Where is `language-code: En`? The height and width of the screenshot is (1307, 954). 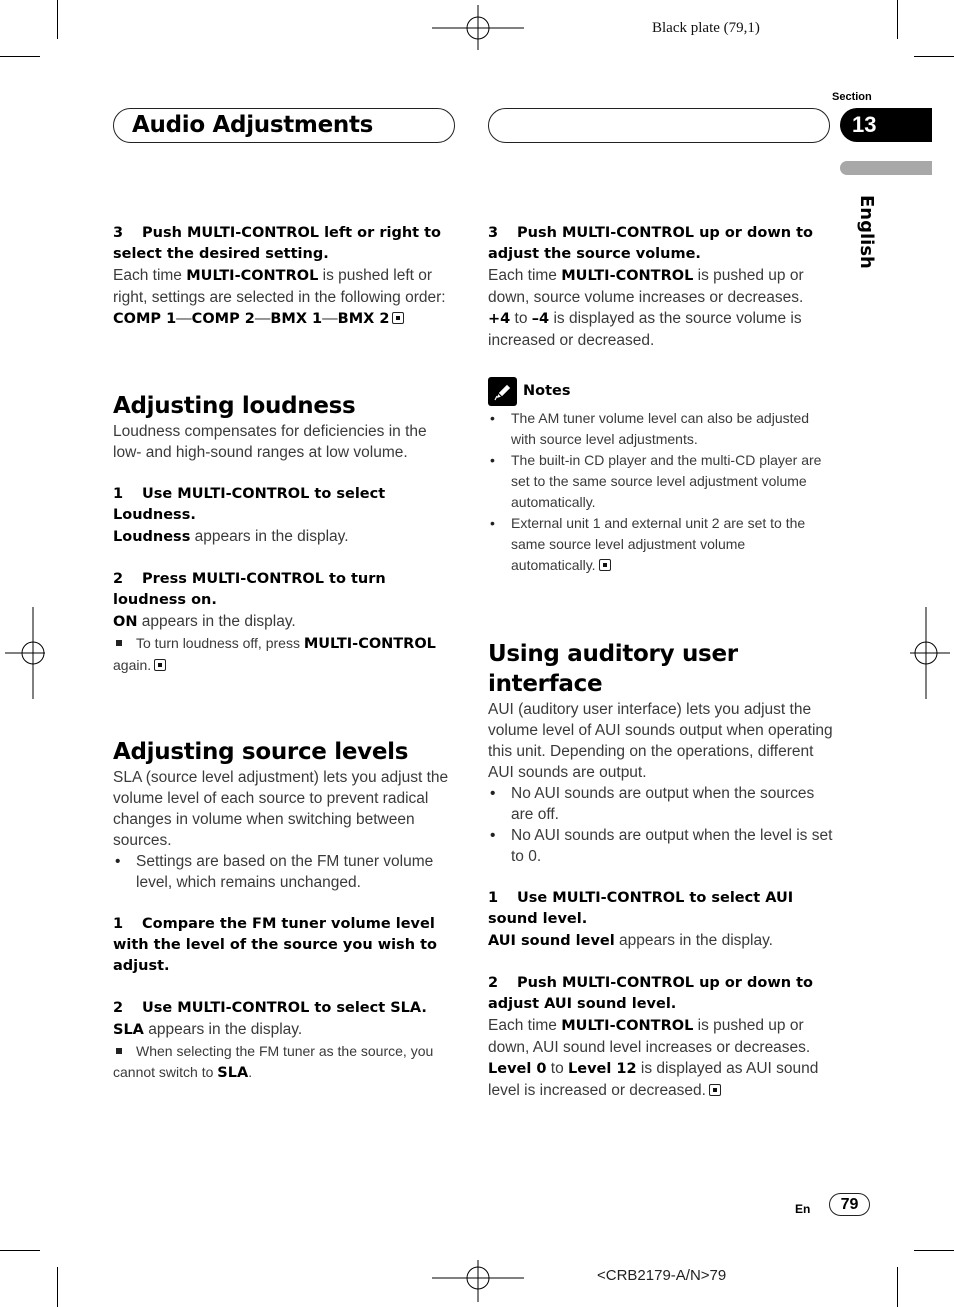
language-code: En is located at coordinates (803, 1209).